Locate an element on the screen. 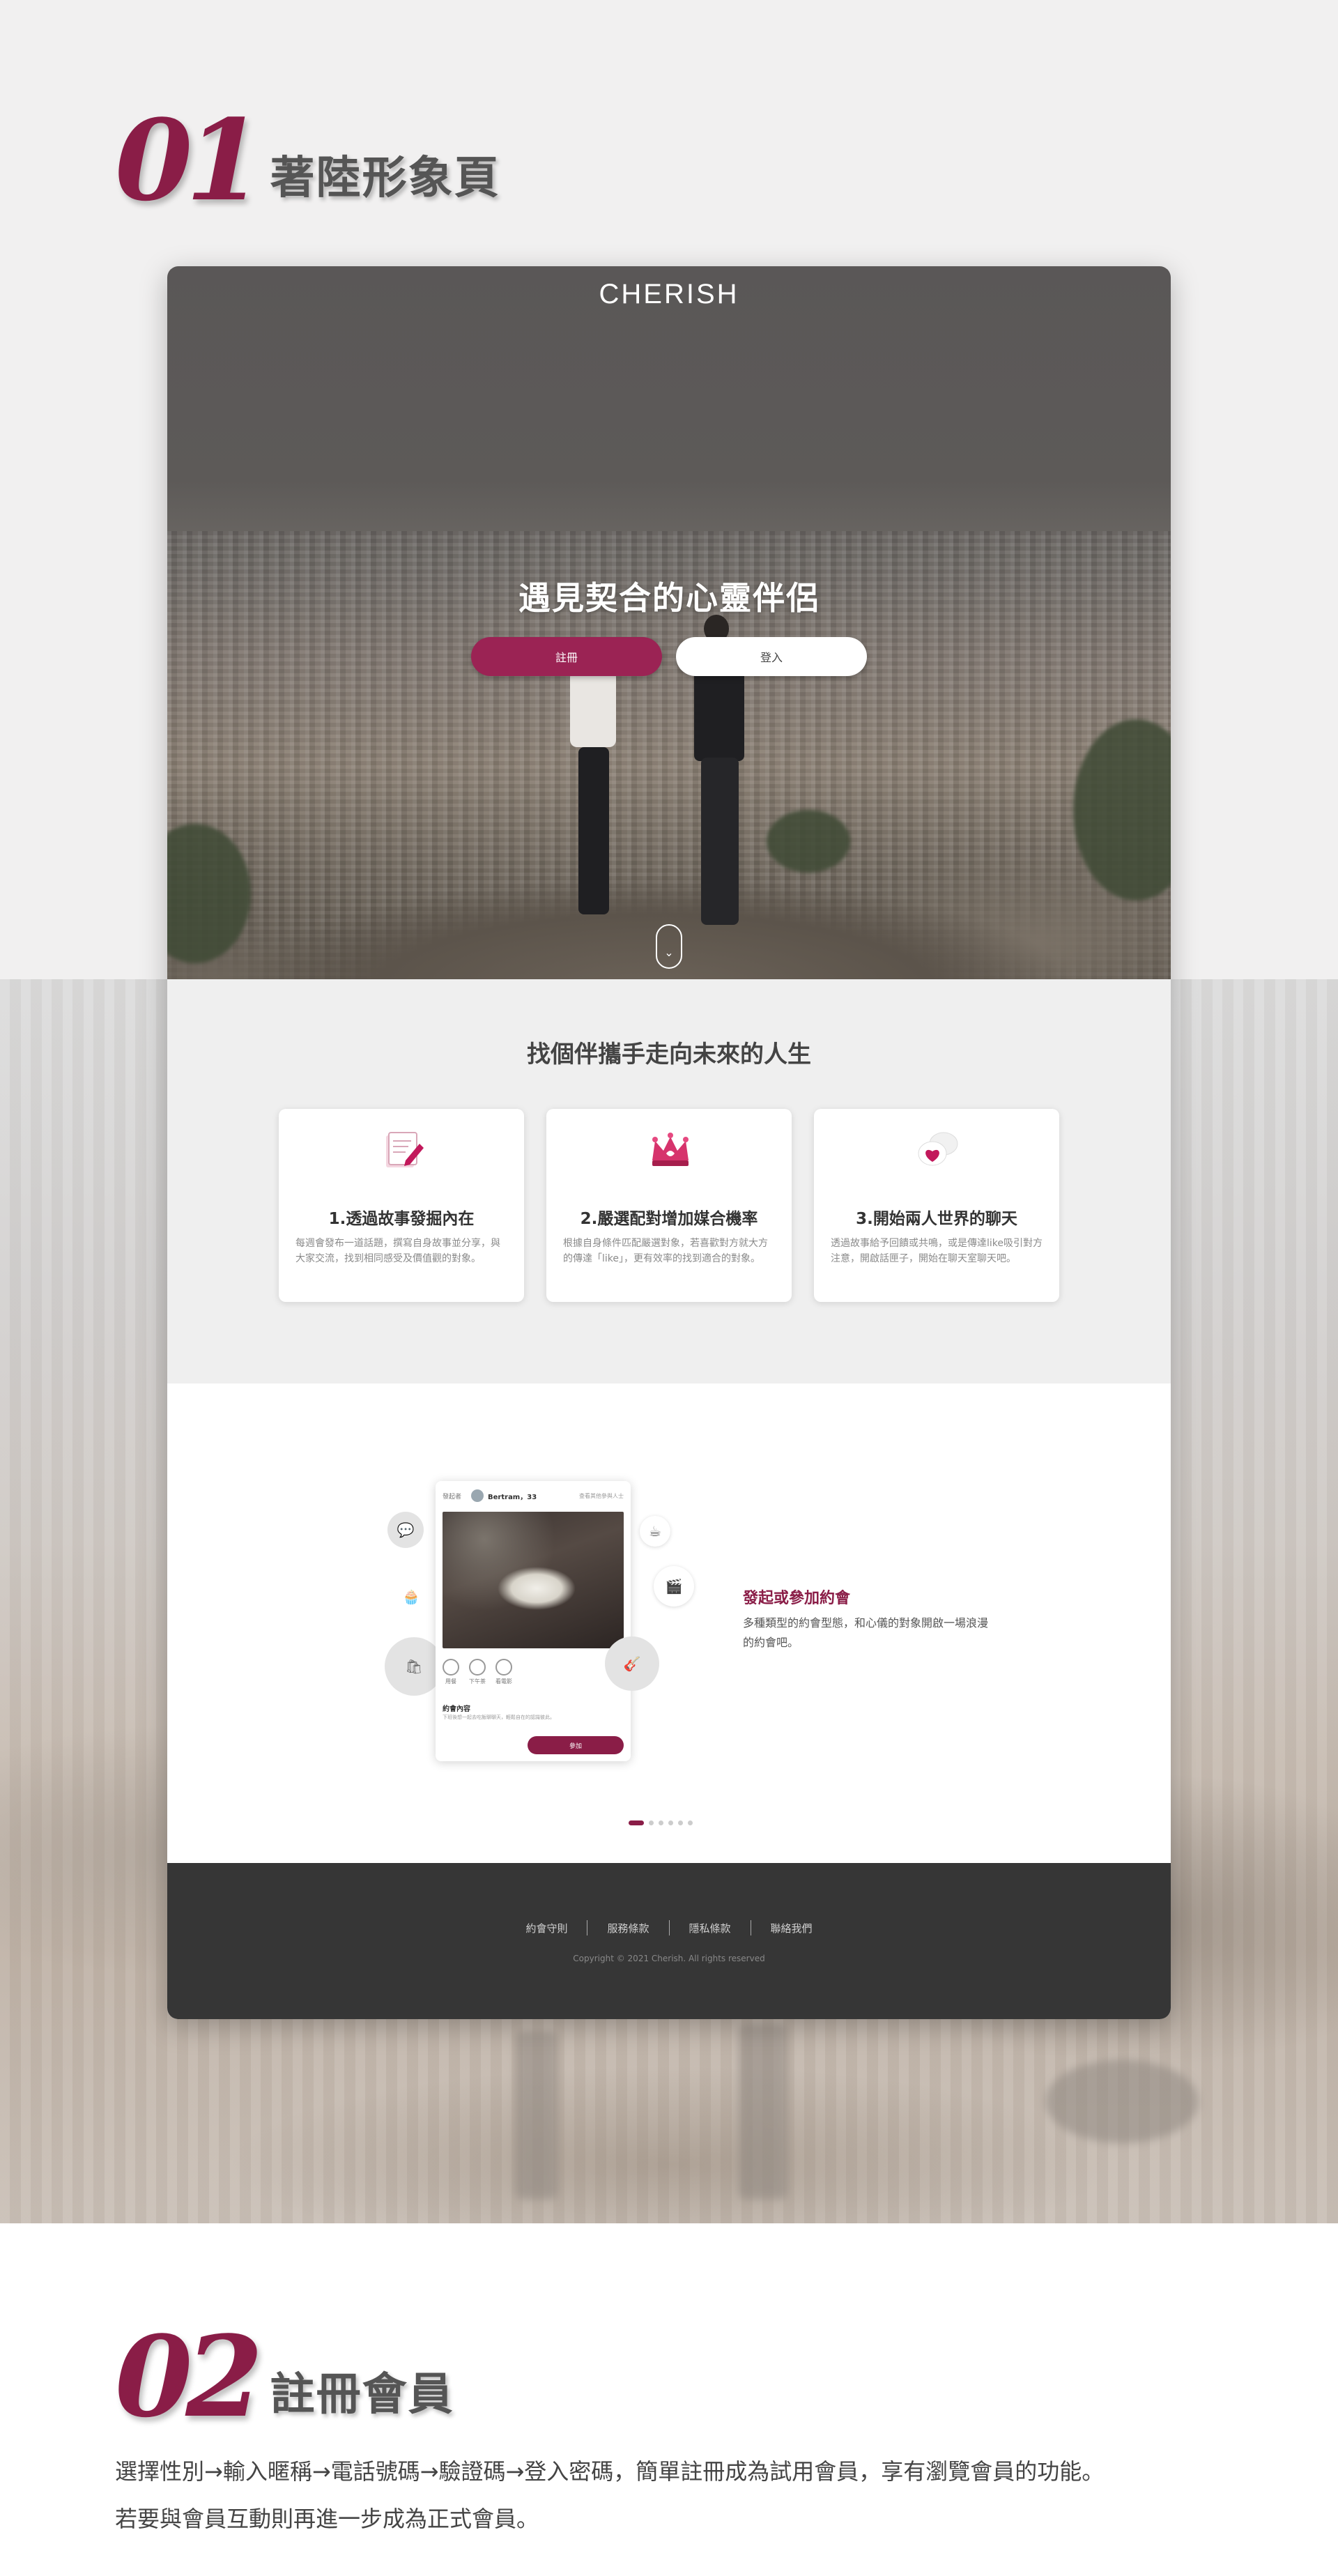  footer-link-terms: 服務條款 is located at coordinates (627, 1928).